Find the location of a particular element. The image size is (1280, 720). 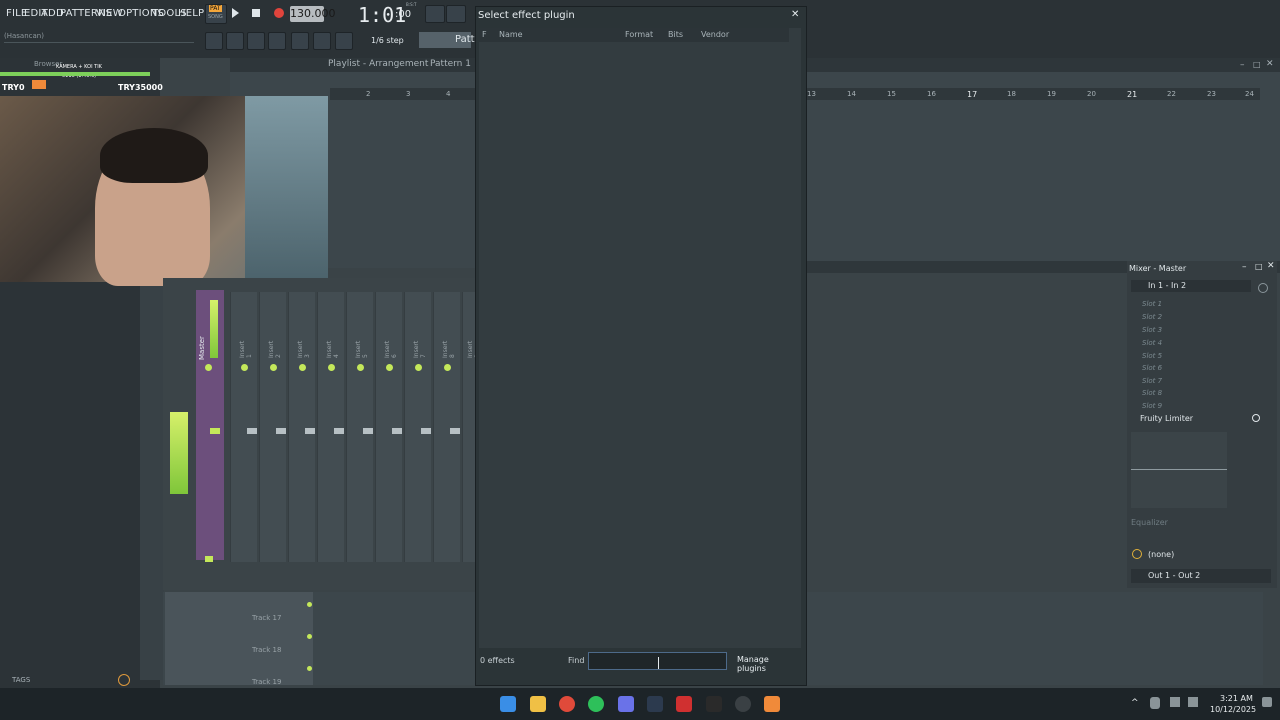

network-icon is located at coordinates (1175, 702).